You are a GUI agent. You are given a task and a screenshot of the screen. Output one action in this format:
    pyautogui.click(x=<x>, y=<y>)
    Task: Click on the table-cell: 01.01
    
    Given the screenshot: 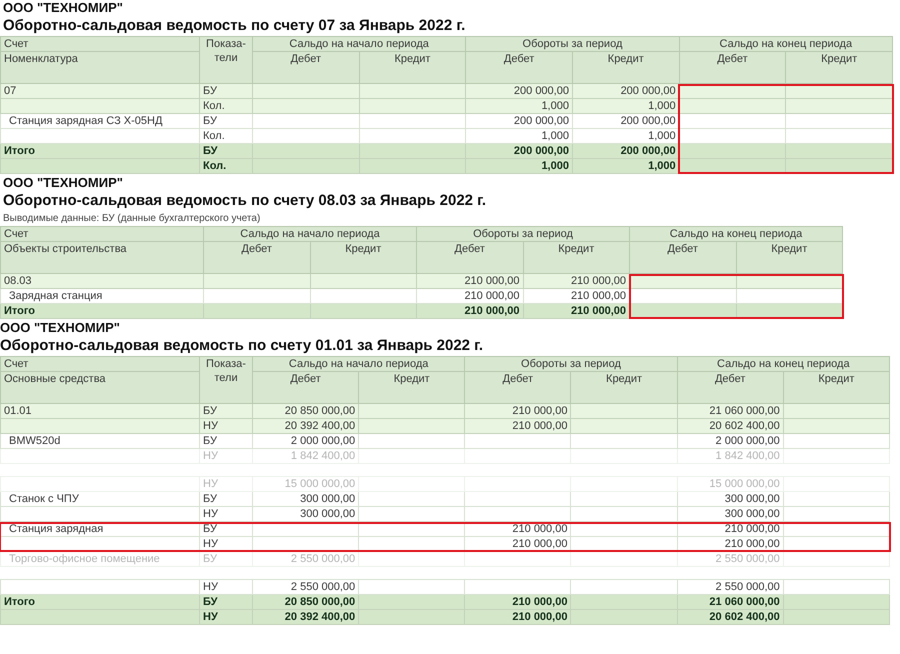 What is the action you would take?
    pyautogui.click(x=18, y=411)
    